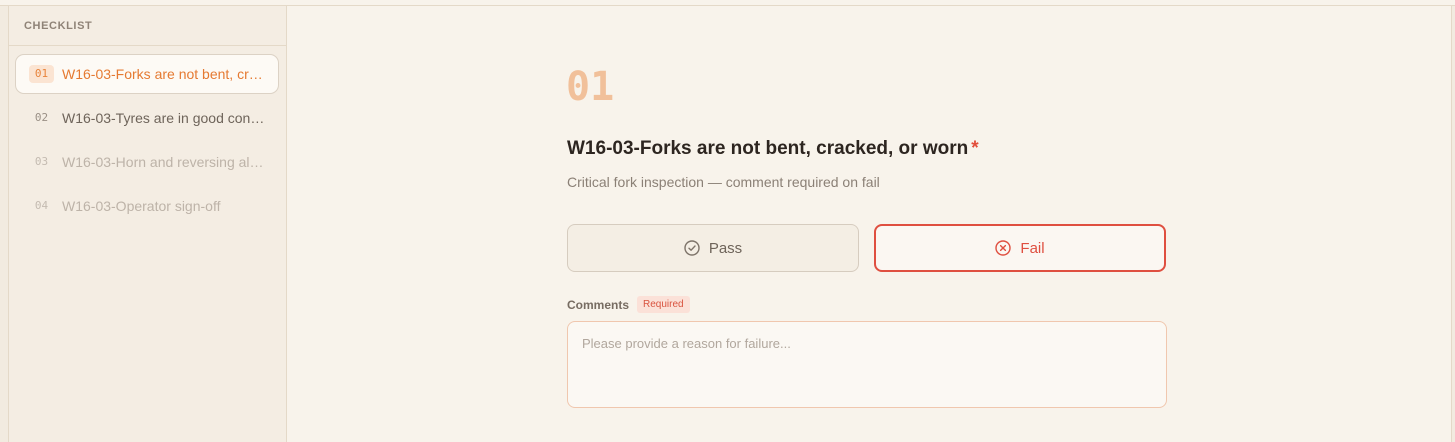  Describe the element at coordinates (41, 74) in the screenshot. I see `item-number: 01` at that location.